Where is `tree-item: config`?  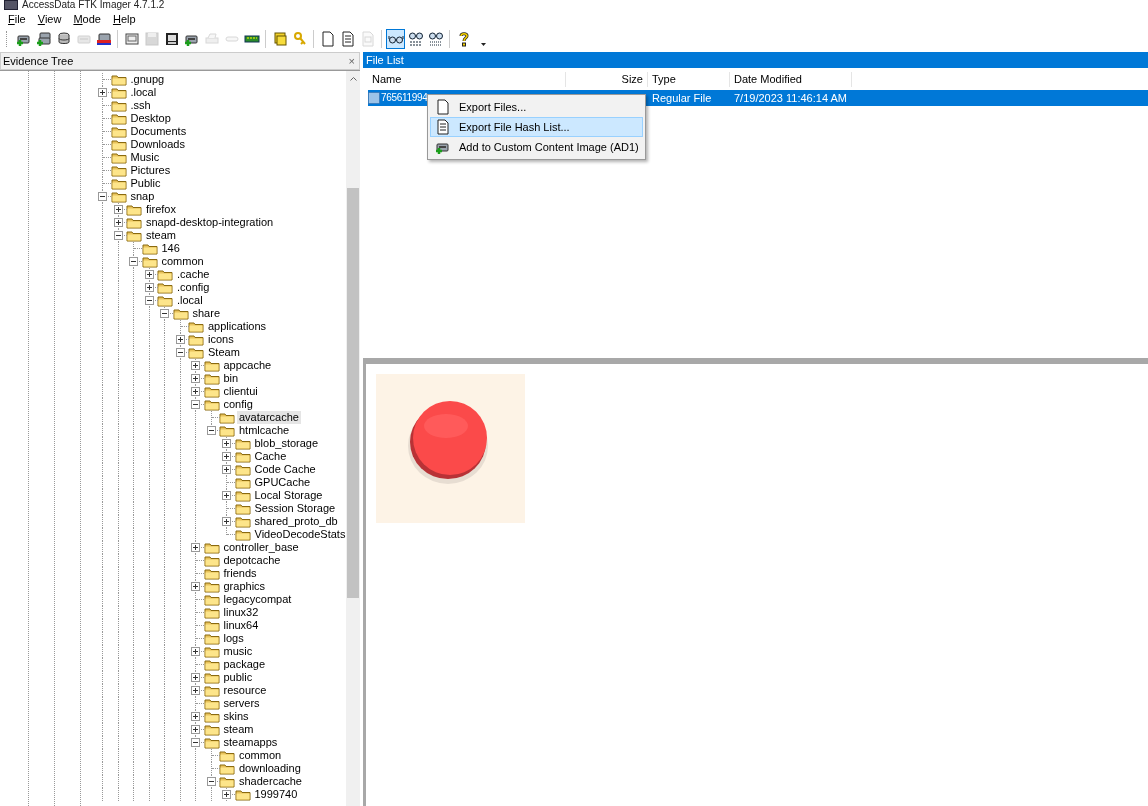 tree-item: config is located at coordinates (238, 404).